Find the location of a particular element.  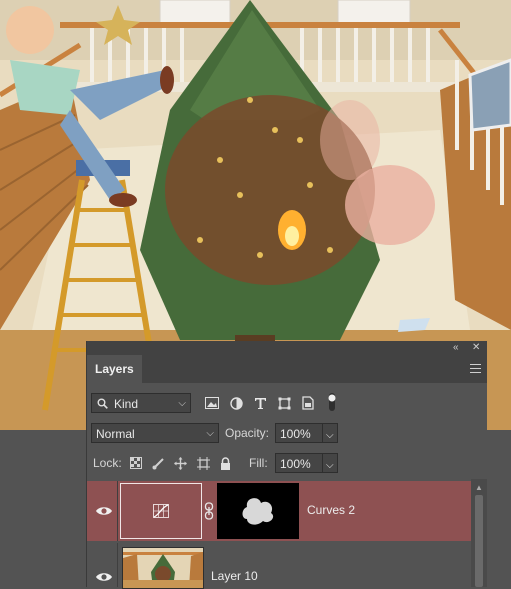

lock-position-icon is located at coordinates (180, 463).